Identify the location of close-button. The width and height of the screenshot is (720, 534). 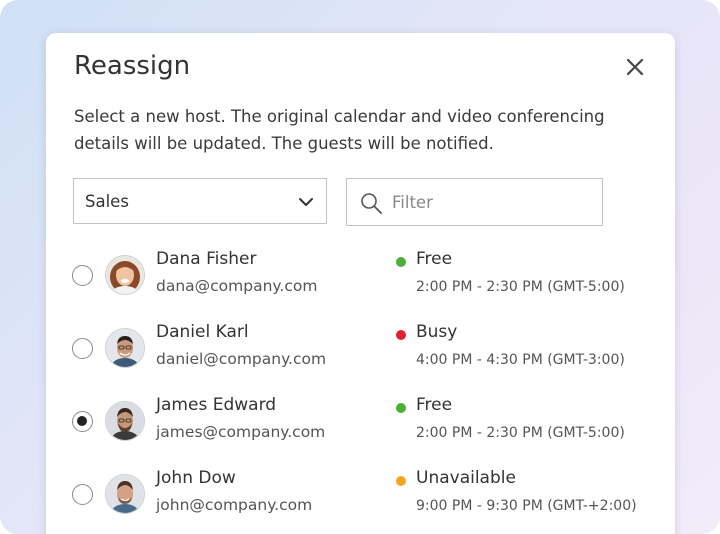
(635, 67).